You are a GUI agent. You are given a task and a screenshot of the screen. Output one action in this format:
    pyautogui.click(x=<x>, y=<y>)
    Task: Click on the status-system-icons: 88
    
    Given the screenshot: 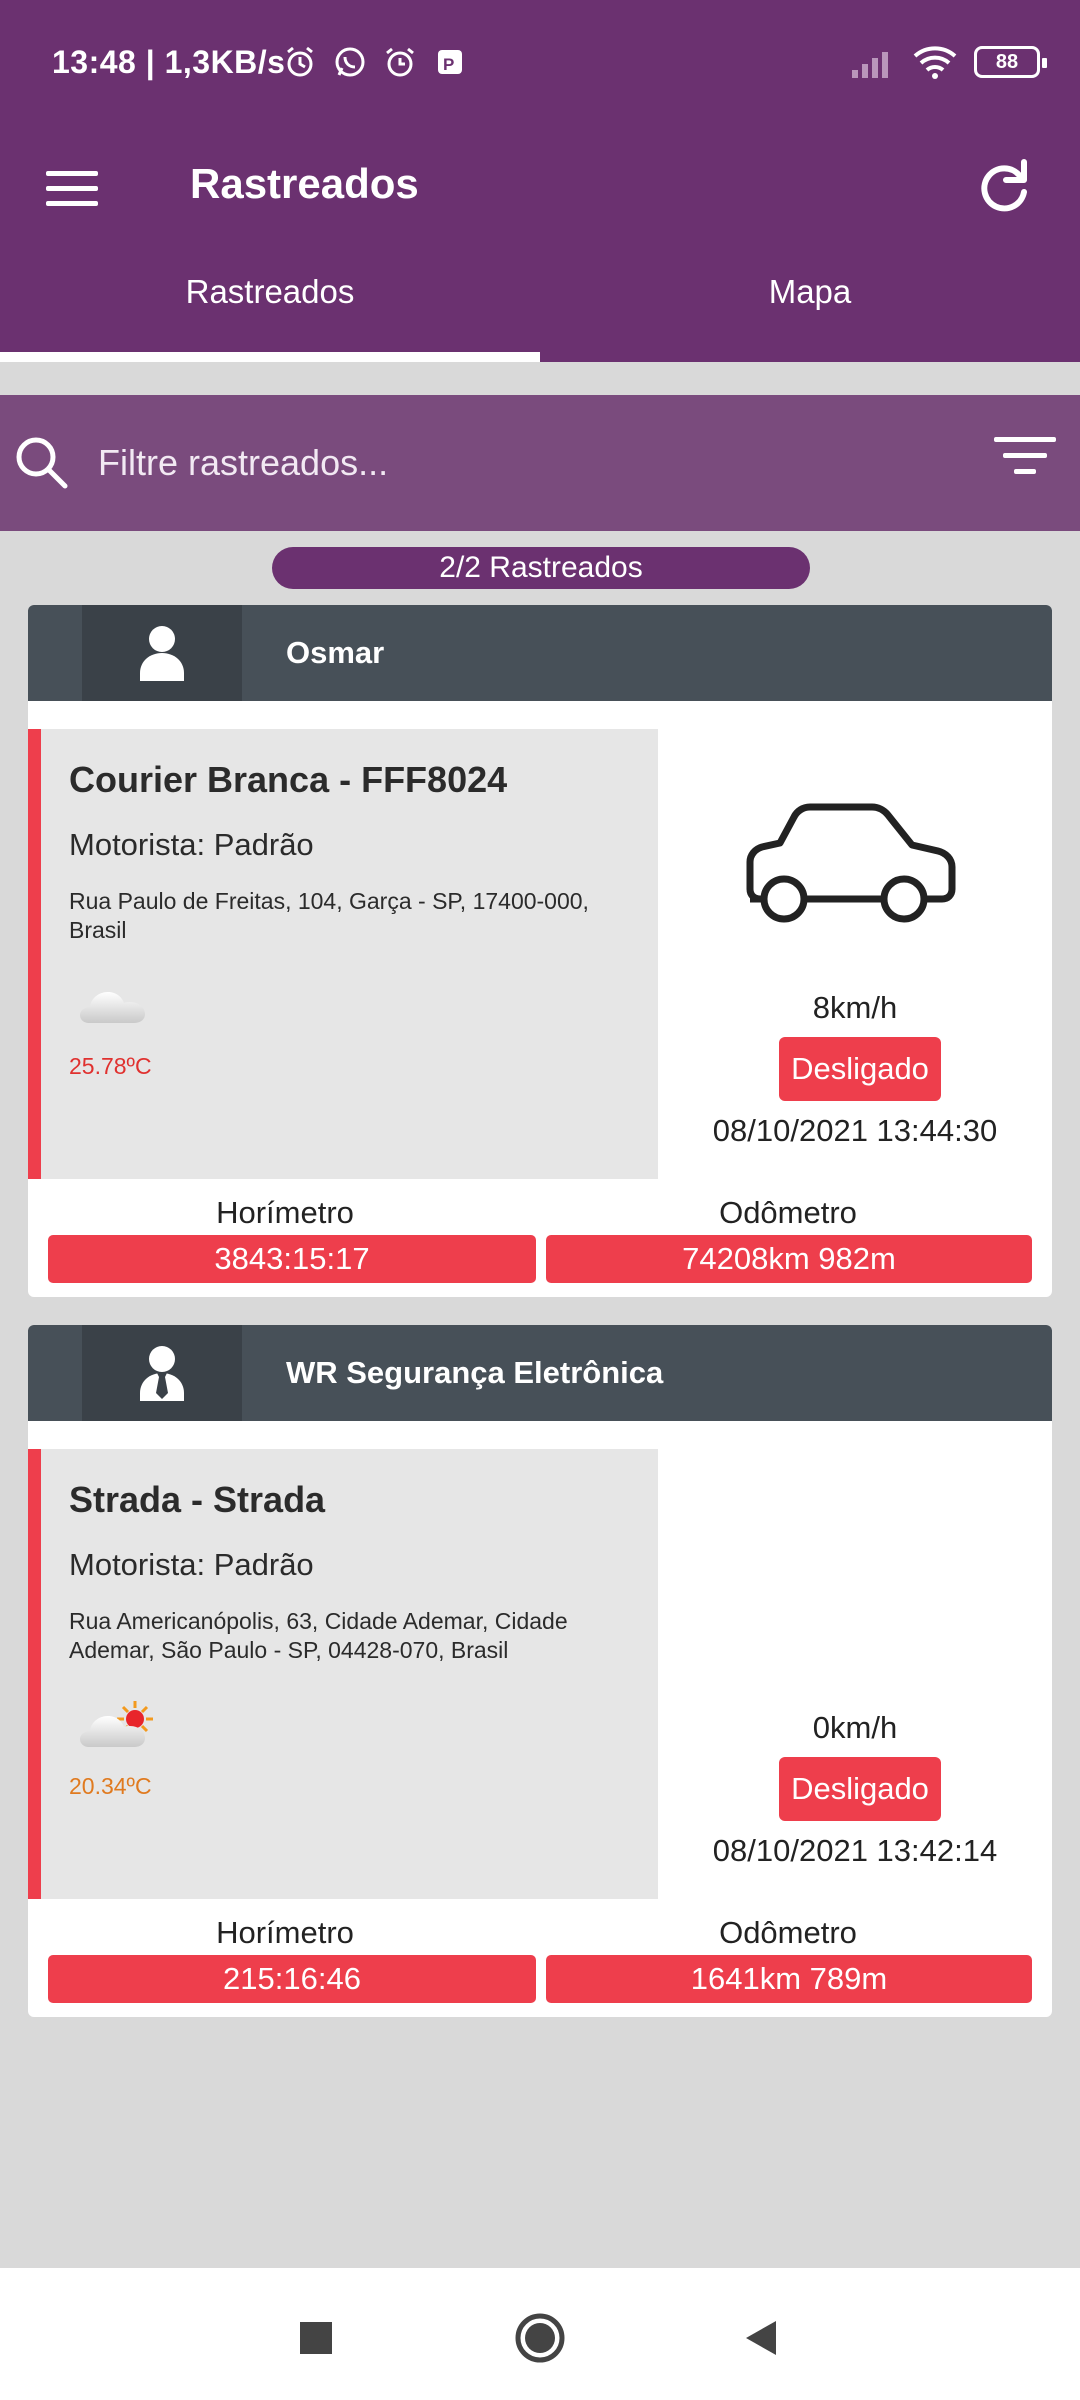 What is the action you would take?
    pyautogui.click(x=948, y=62)
    